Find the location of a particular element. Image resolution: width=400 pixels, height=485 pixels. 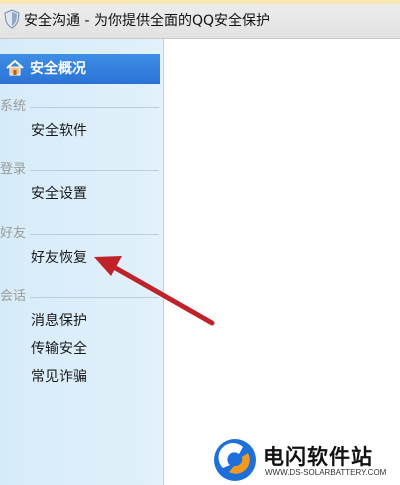

home-icon is located at coordinates (15, 68).